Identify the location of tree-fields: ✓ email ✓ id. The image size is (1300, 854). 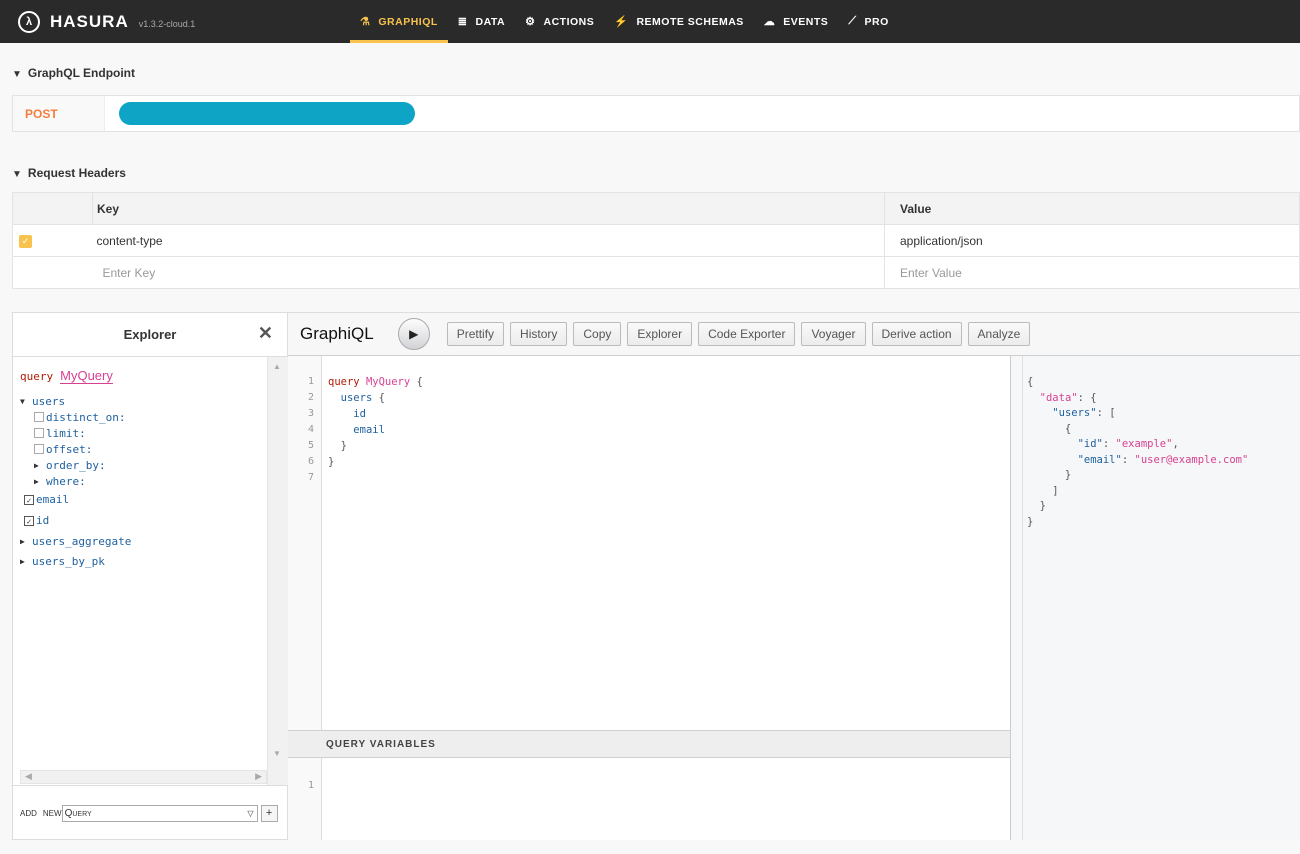
(143, 510).